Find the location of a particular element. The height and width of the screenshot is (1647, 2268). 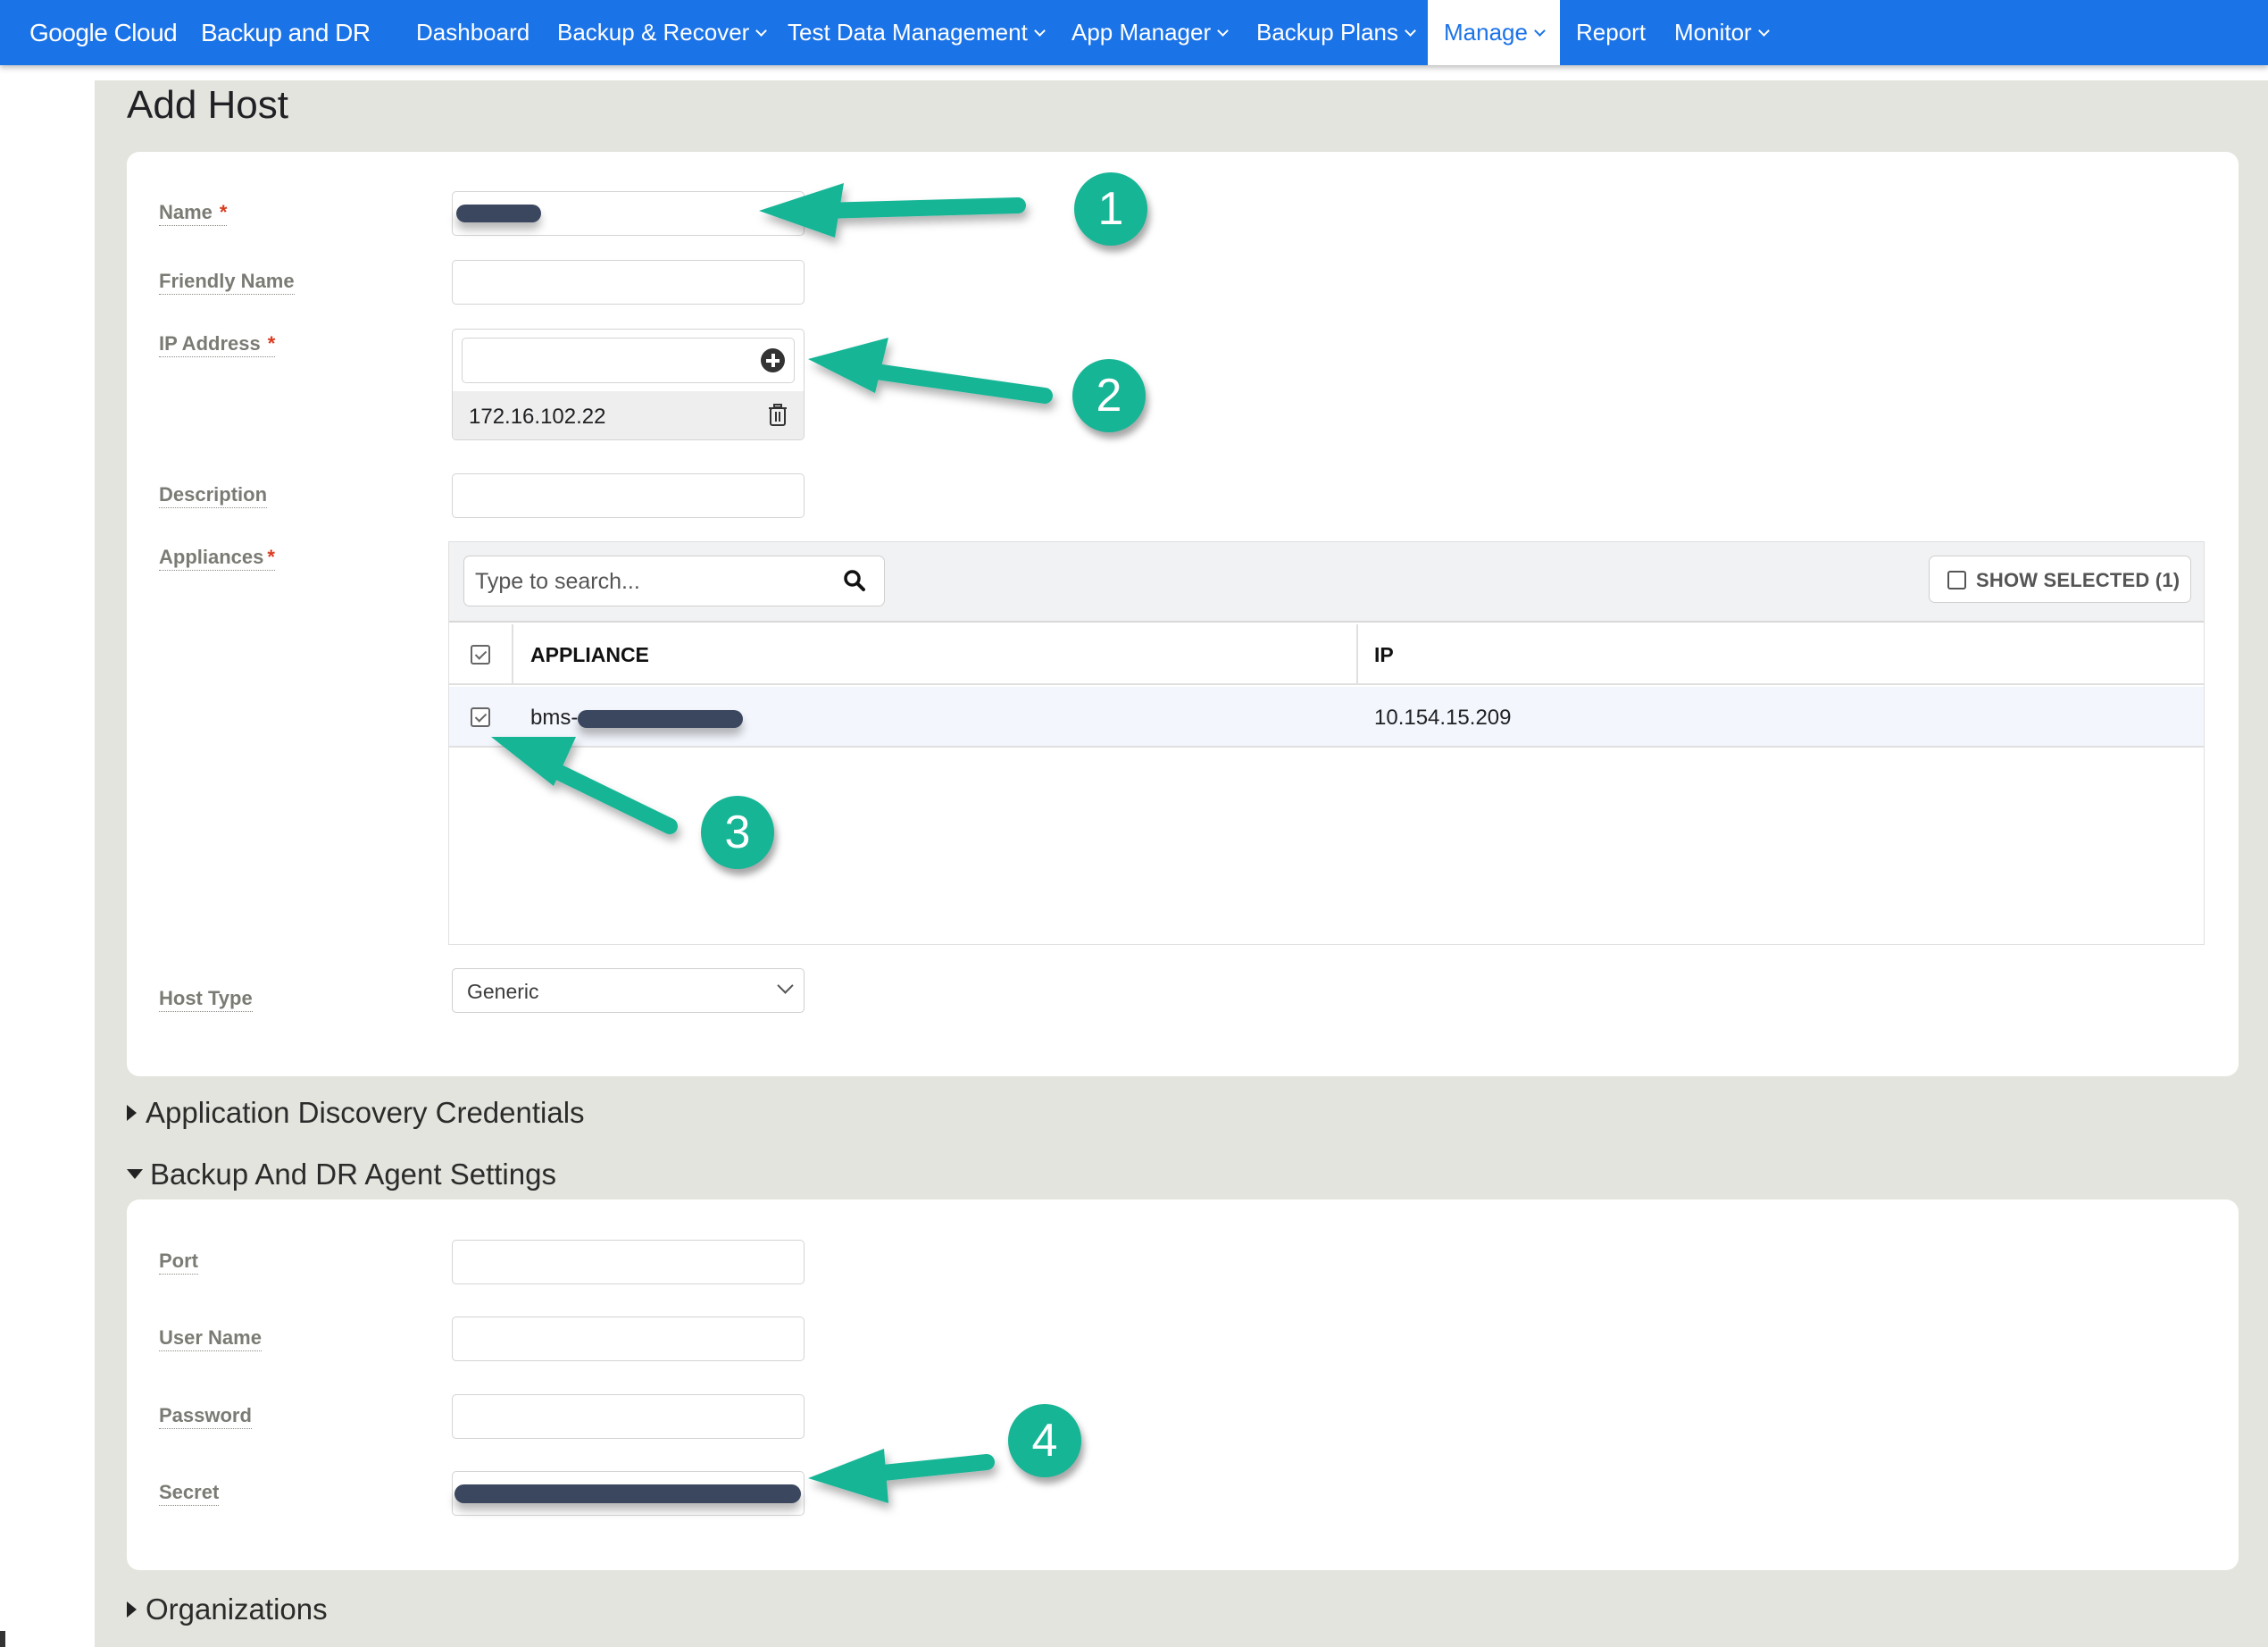

nav-label: Test Data Management is located at coordinates (908, 32).